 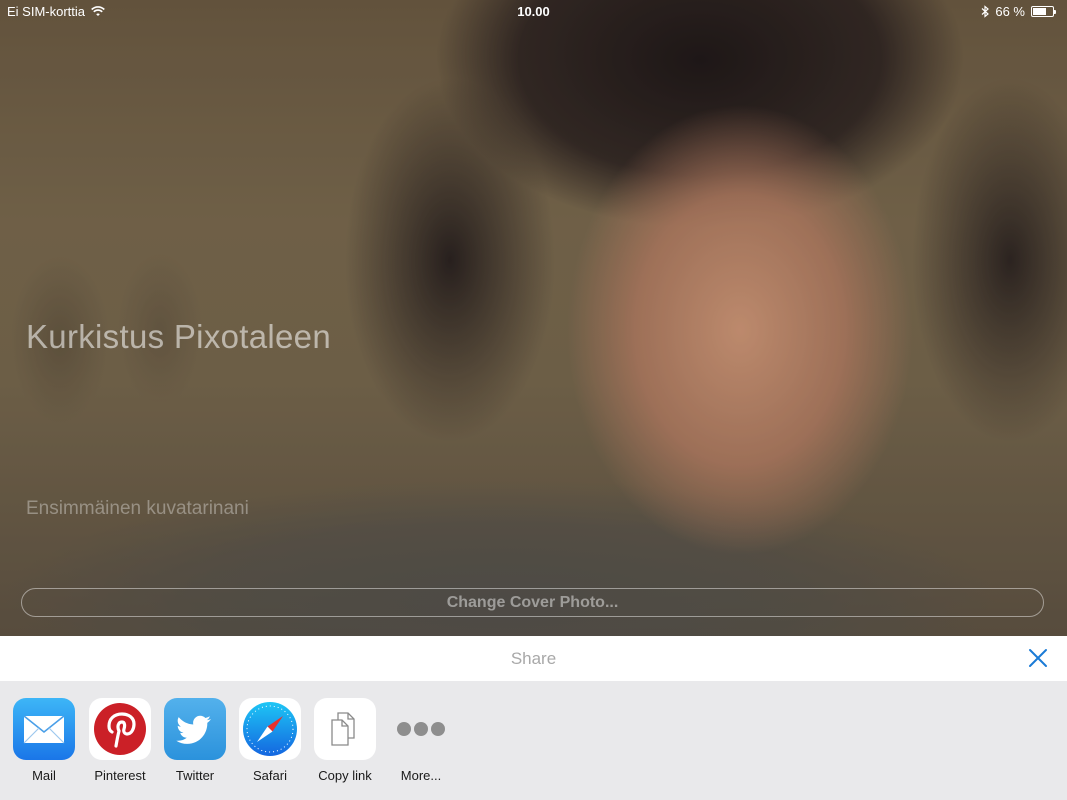 I want to click on story-subtitle: Ensimmäinen kuvatarinani, so click(x=137, y=509).